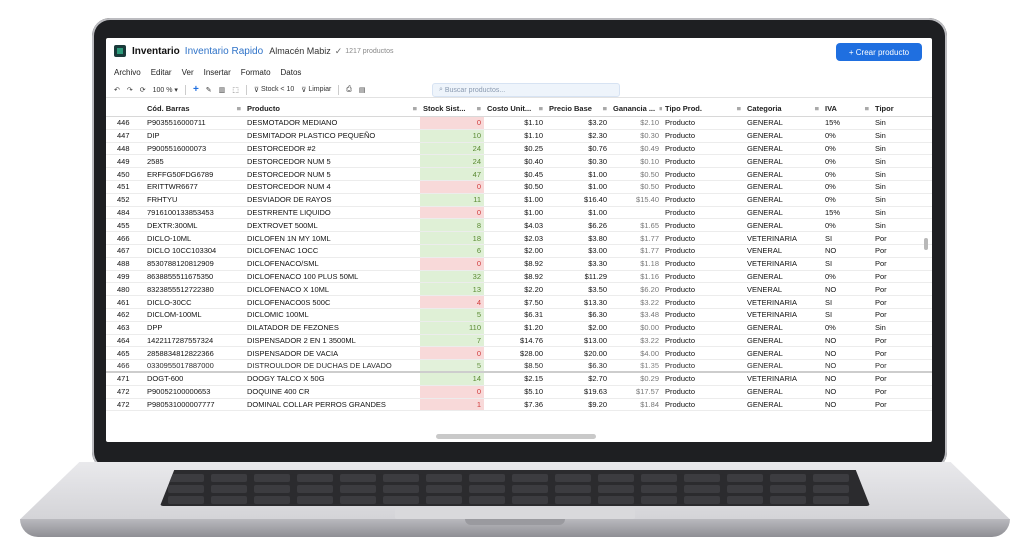  Describe the element at coordinates (194, 302) in the screenshot. I see `cell-barcode: DICLO-30CC` at that location.